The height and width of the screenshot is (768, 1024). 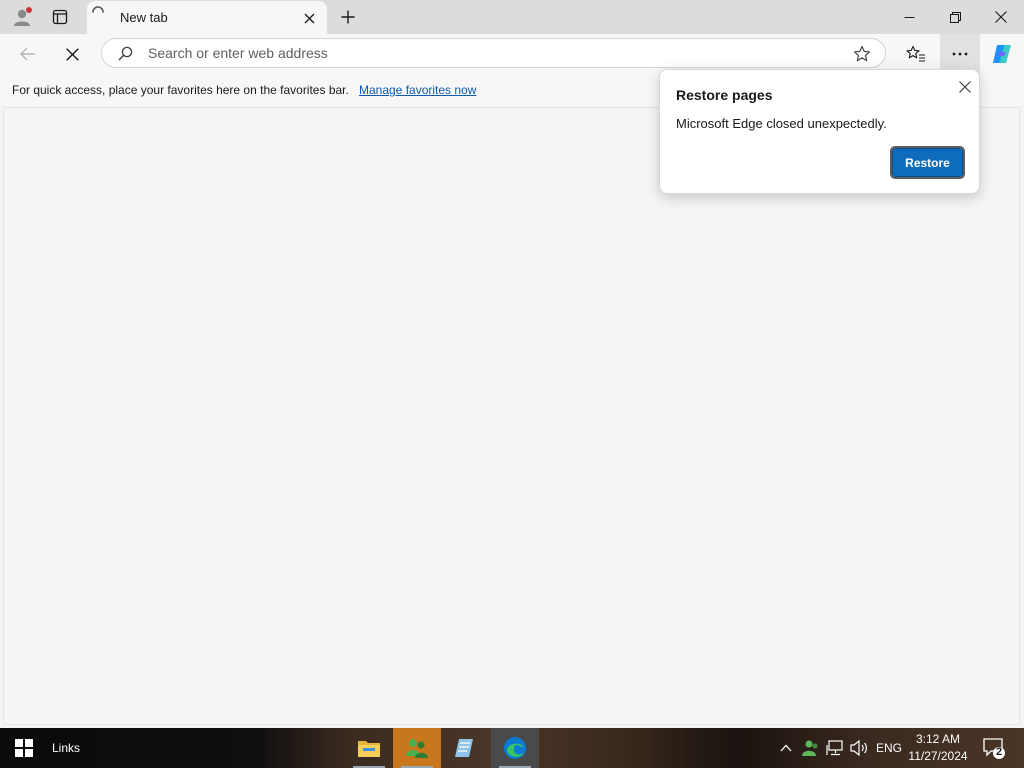 I want to click on title-bar: New tab, so click(x=512, y=17).